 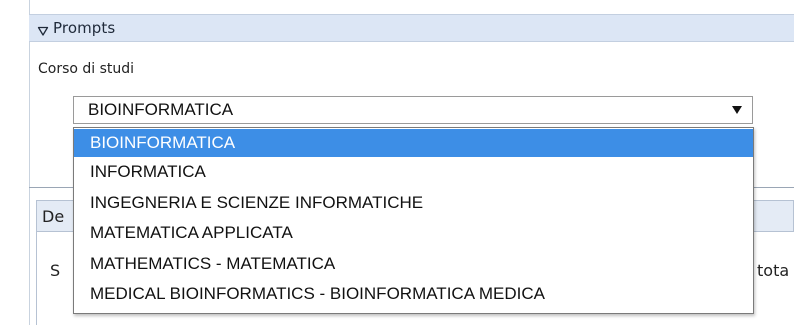 I want to click on corso-di-studi-label: Corso di studi, so click(x=86, y=69).